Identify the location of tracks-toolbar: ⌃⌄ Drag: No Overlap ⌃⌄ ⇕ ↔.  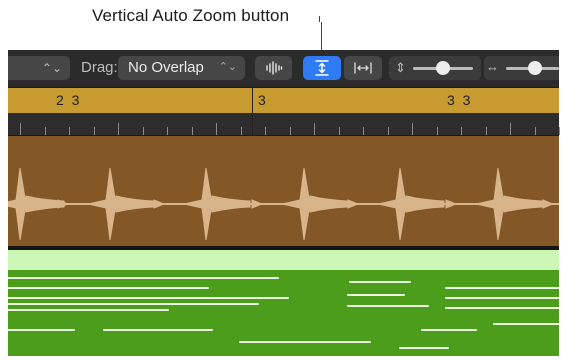
(283, 69).